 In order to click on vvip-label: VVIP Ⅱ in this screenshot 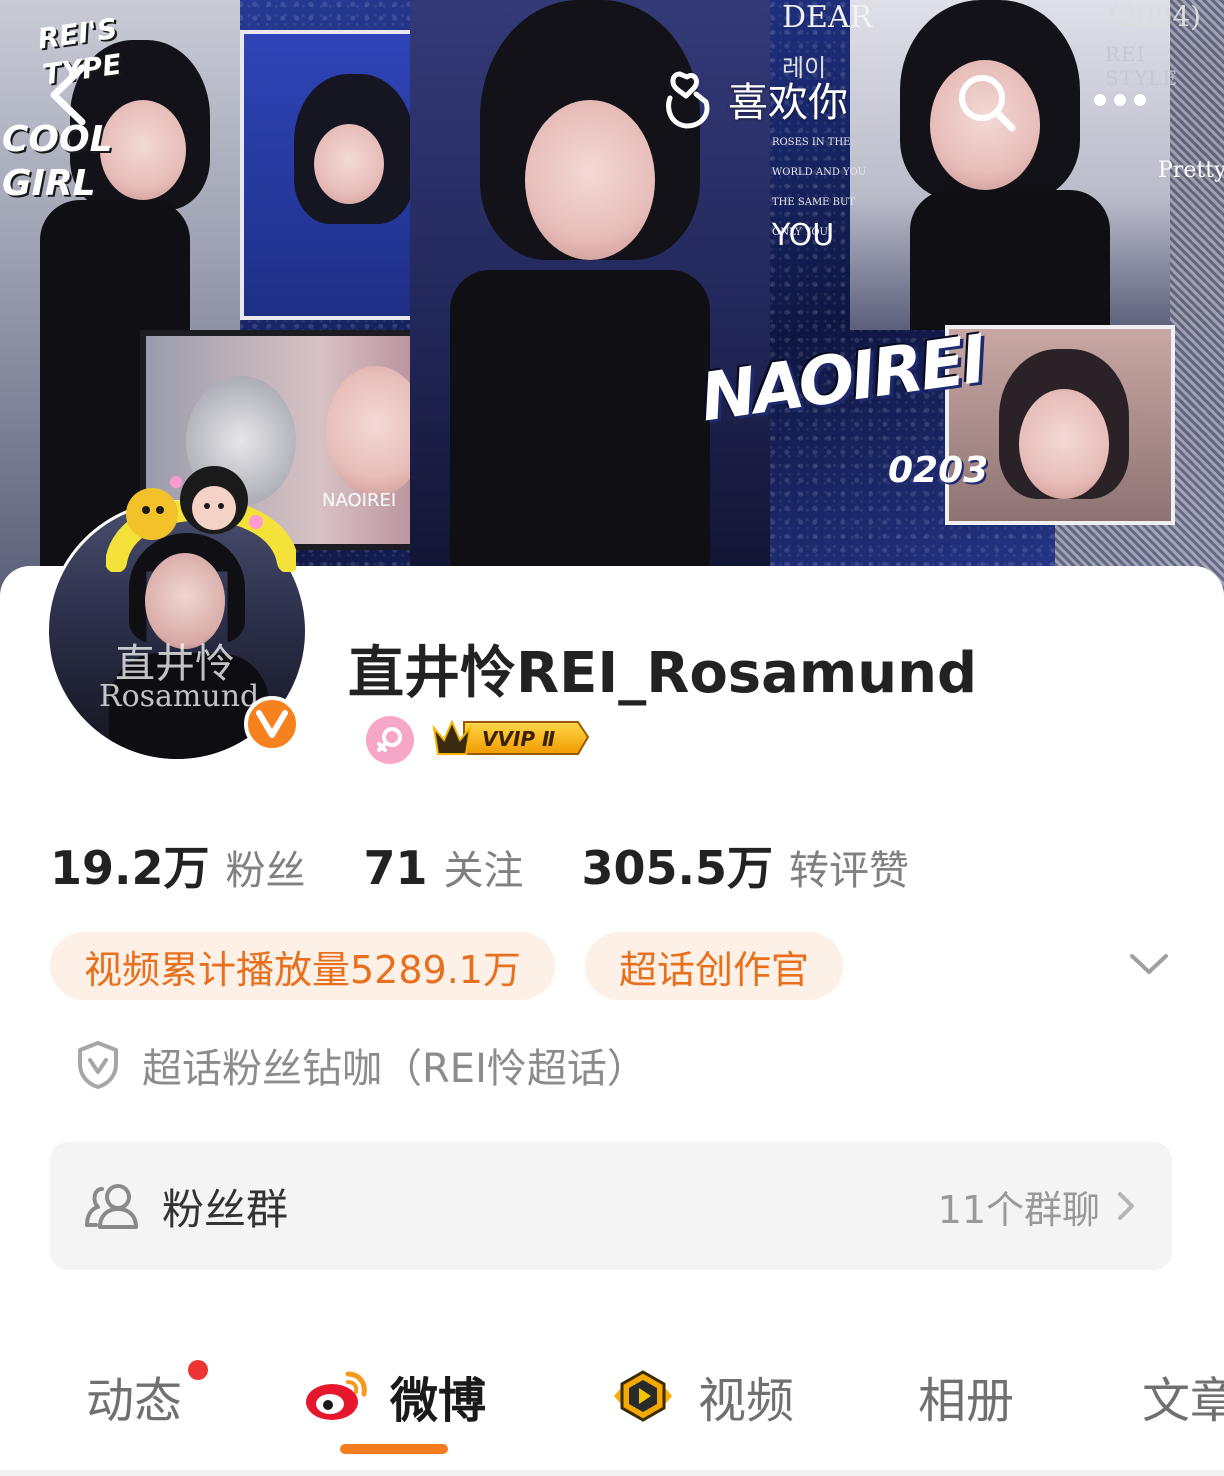, I will do `click(518, 739)`.